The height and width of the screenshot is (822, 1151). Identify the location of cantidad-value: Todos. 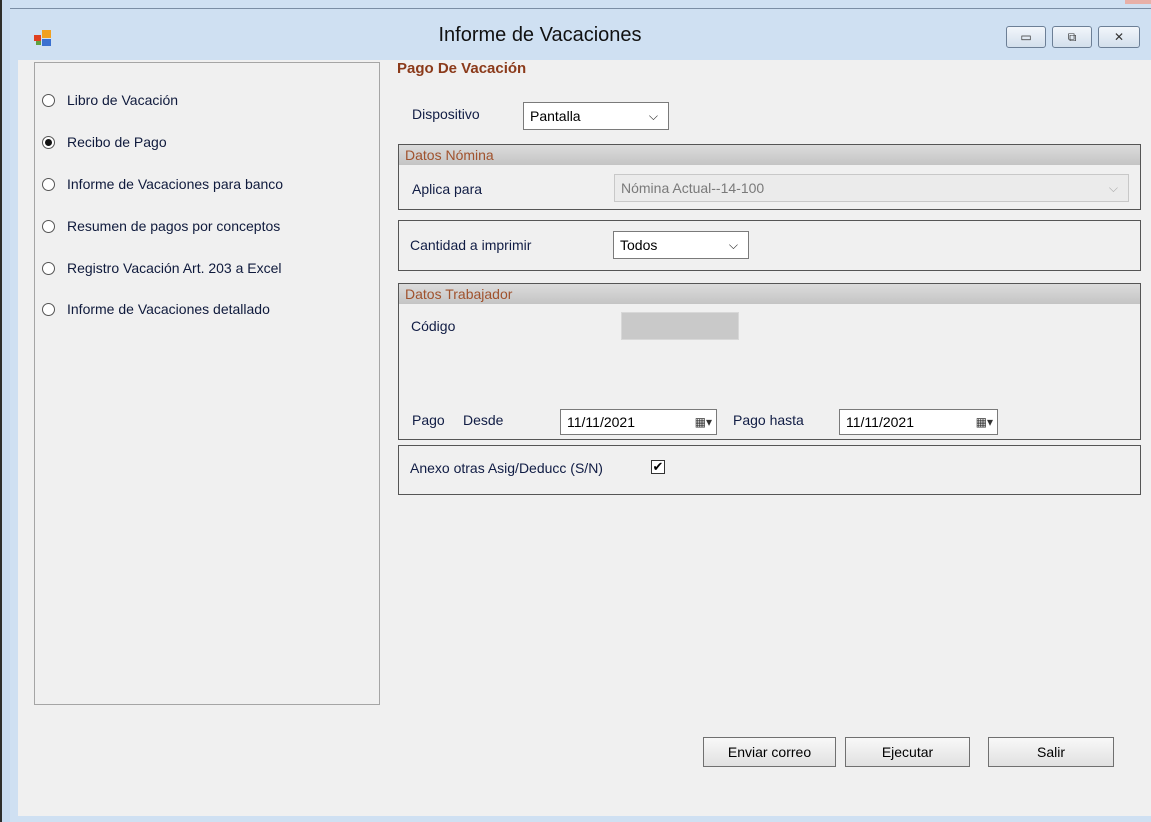
(639, 245).